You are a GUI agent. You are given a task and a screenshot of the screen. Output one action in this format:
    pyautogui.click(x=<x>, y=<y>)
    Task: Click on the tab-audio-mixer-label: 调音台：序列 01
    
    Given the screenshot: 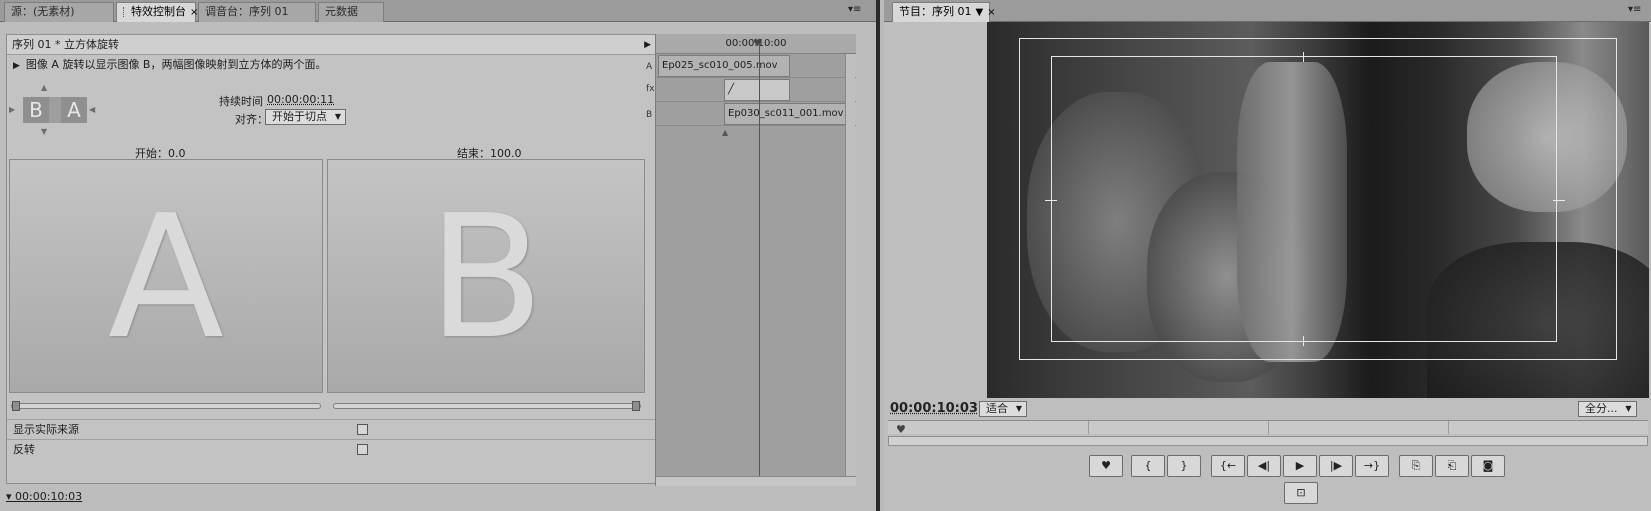 What is the action you would take?
    pyautogui.click(x=247, y=11)
    